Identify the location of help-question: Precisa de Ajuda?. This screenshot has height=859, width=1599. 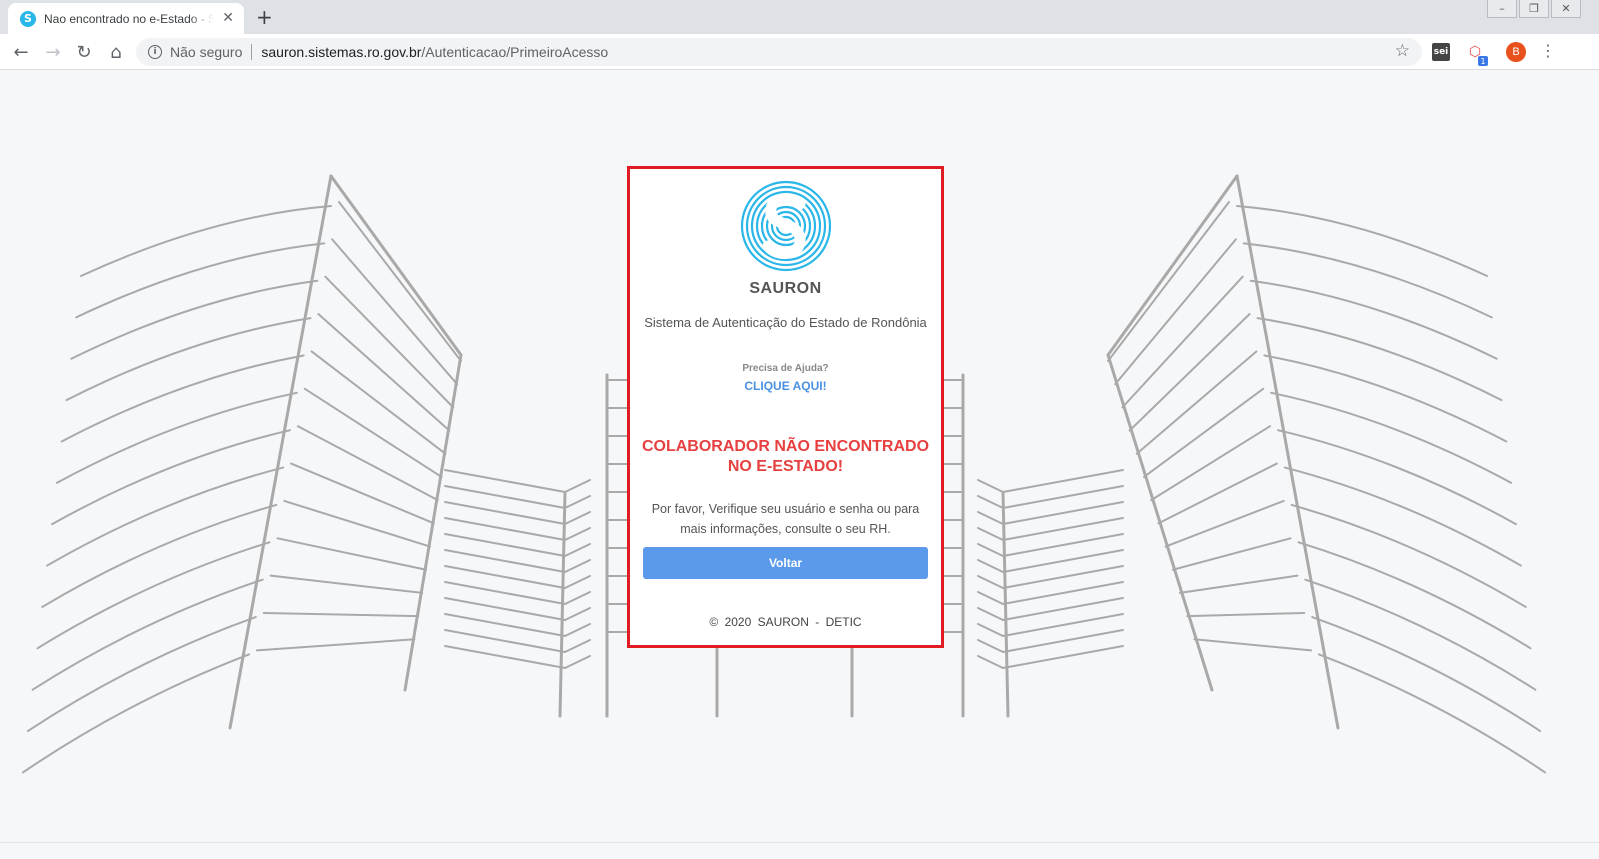
(785, 368).